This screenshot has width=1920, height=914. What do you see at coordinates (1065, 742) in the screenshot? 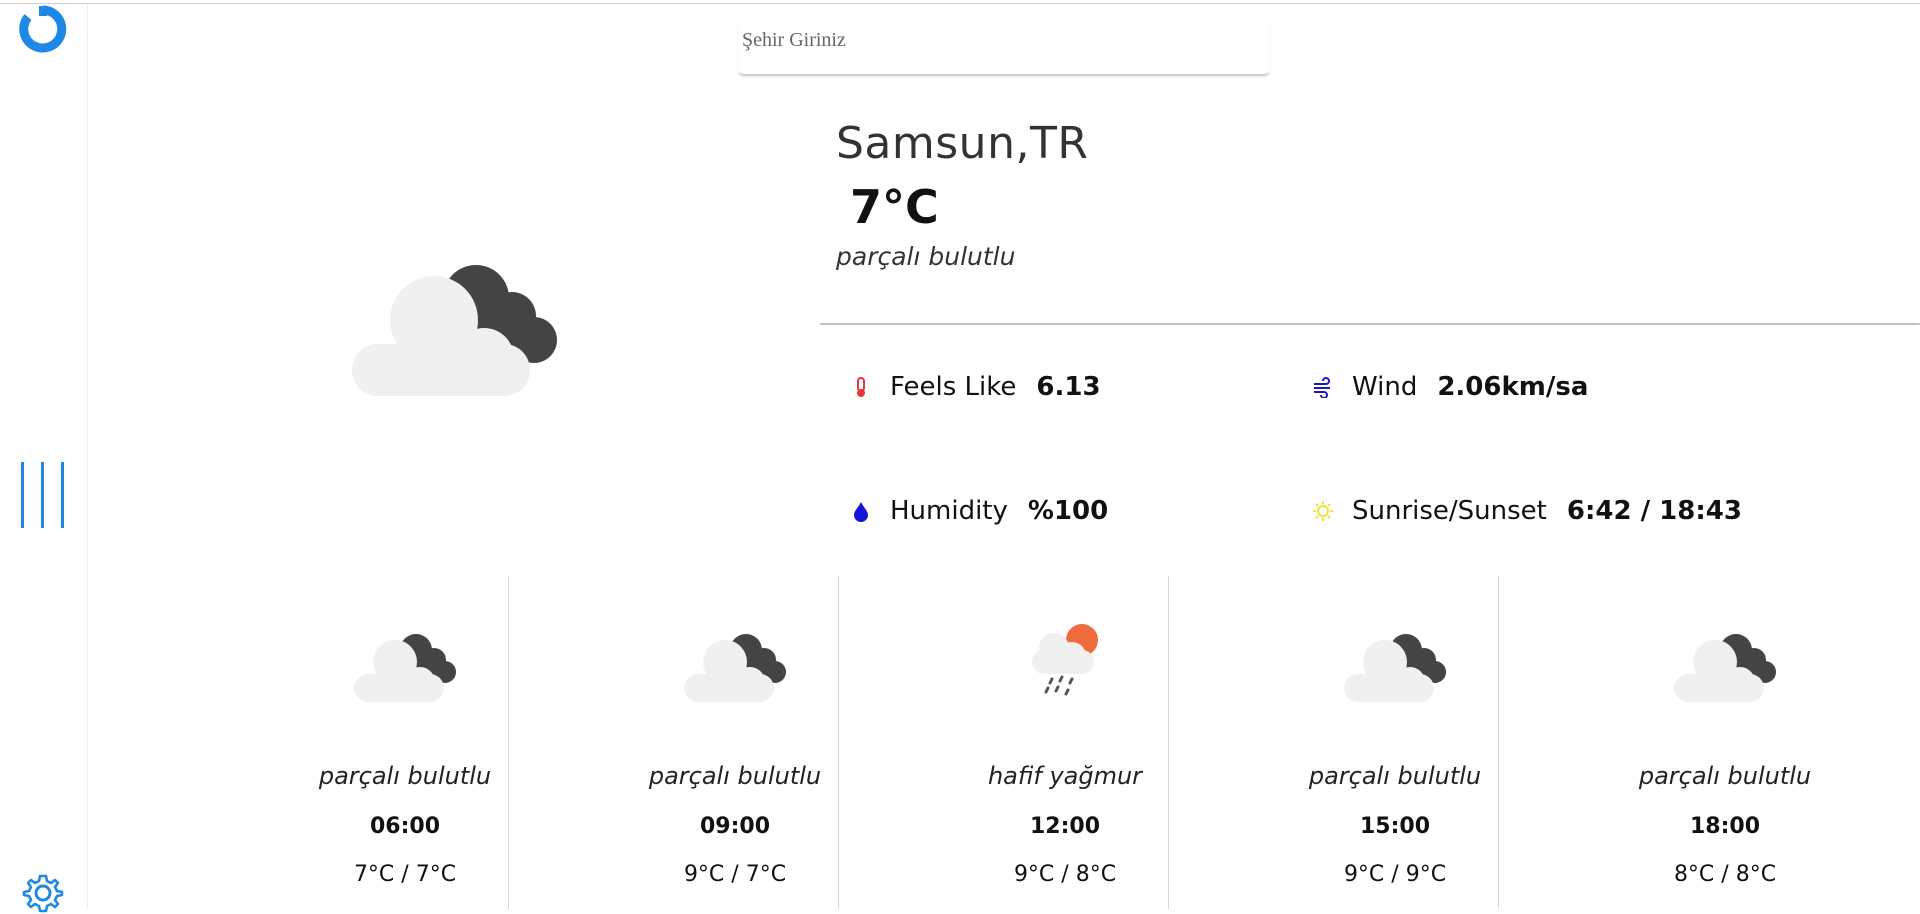
I see `forecast-item: hafif yağmur 12:00 9°C / 8°C` at bounding box center [1065, 742].